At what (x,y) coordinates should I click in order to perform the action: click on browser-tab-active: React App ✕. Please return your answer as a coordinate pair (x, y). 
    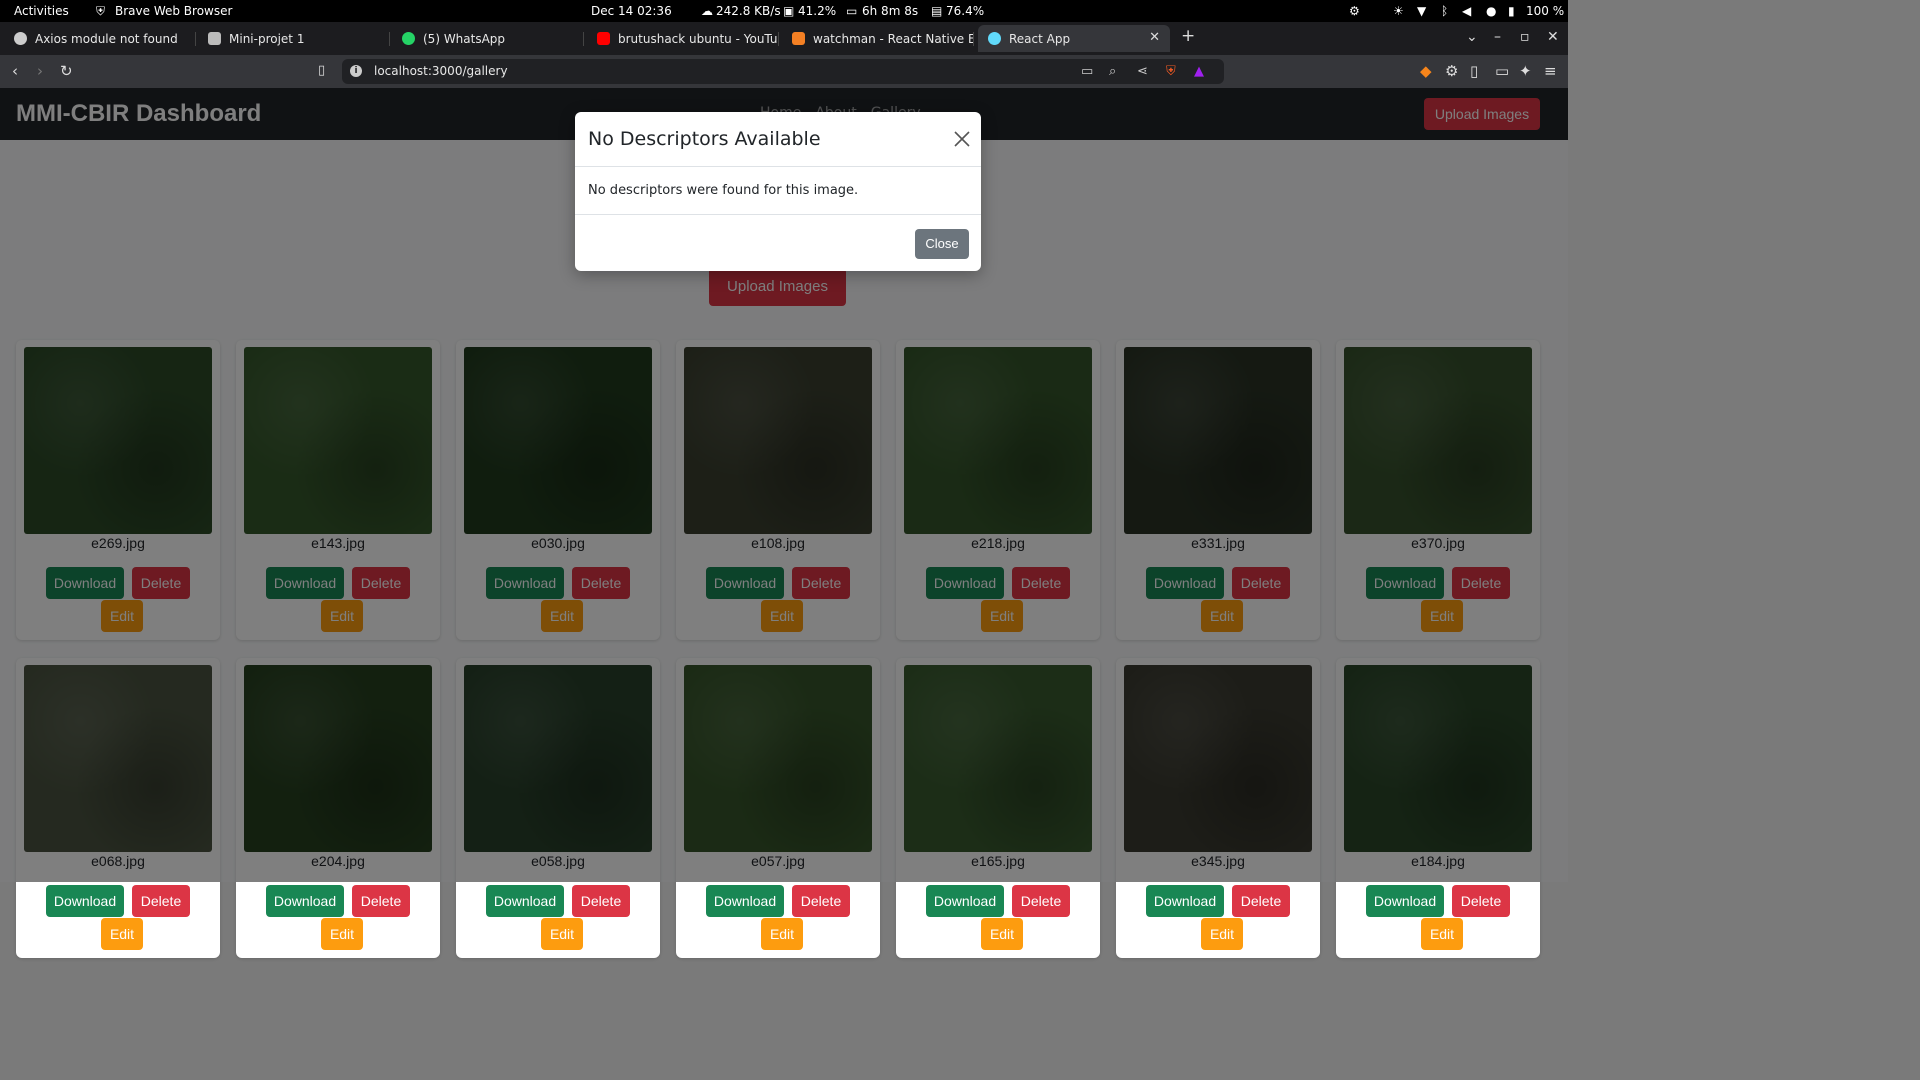
    Looking at the image, I should click on (1074, 38).